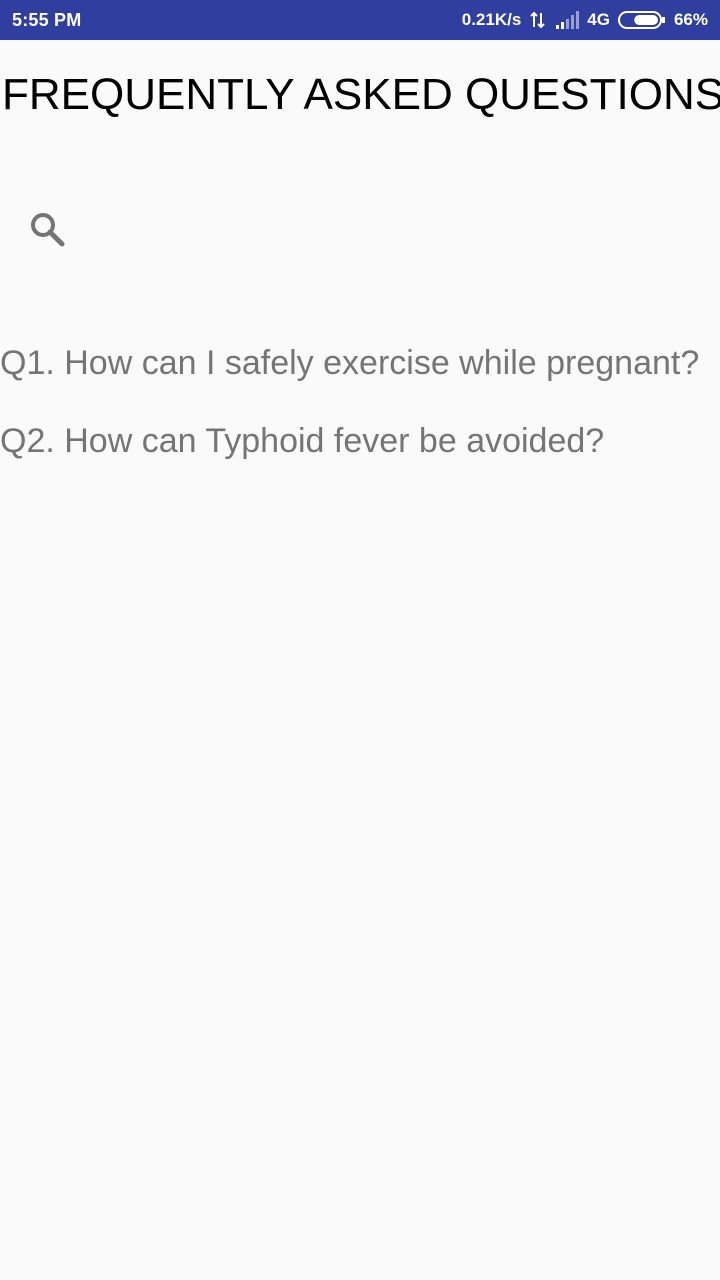 The width and height of the screenshot is (720, 1280). I want to click on status-time: 5:55 PM, so click(47, 19).